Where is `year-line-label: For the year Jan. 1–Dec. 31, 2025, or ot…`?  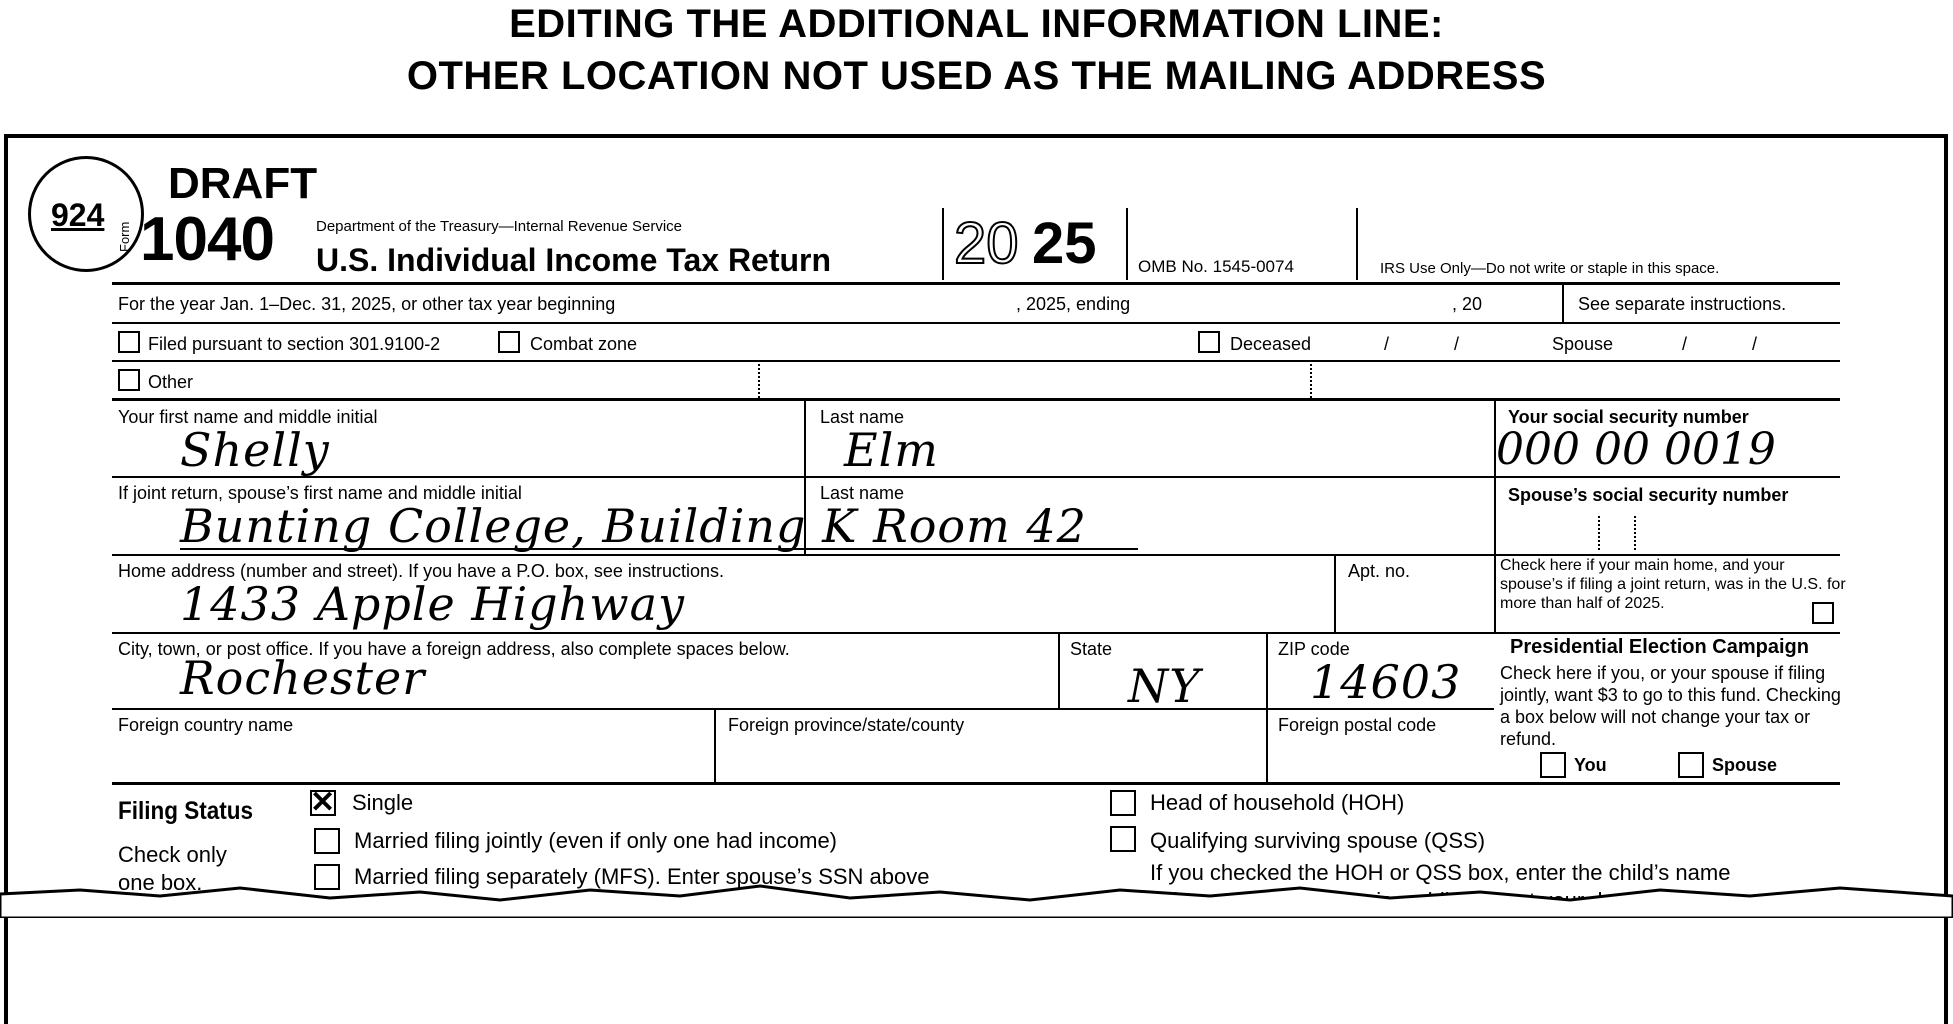 year-line-label: For the year Jan. 1–Dec. 31, 2025, or ot… is located at coordinates (367, 304).